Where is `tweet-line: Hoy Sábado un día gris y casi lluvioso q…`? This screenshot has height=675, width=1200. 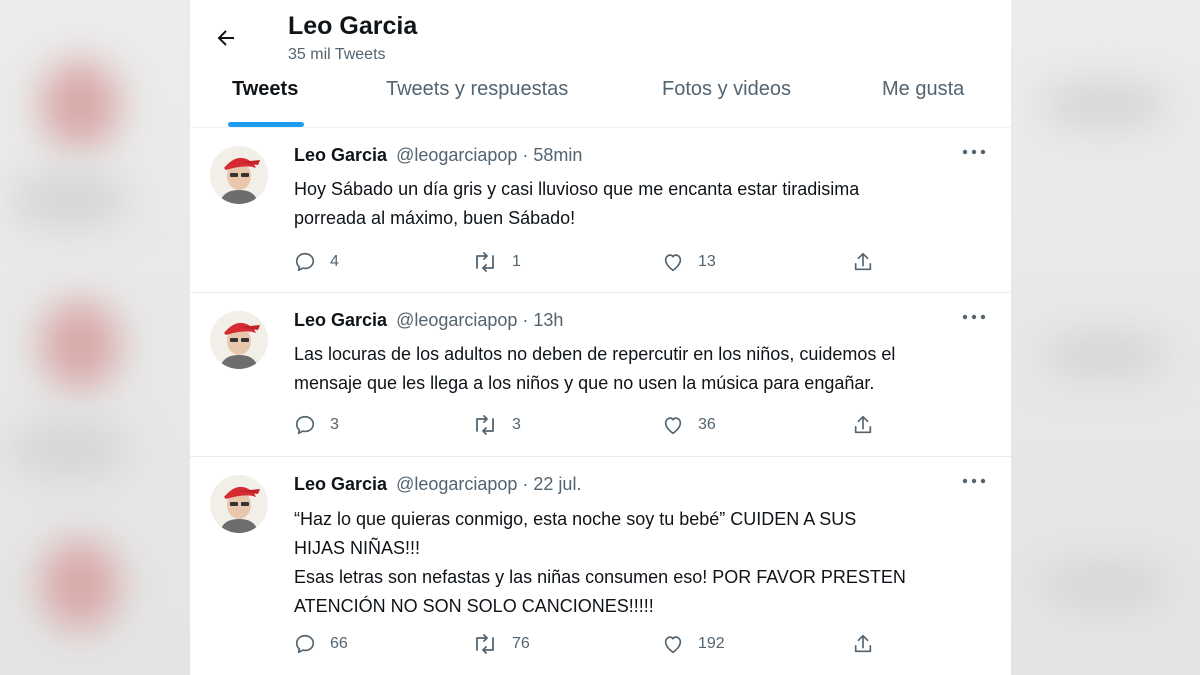
tweet-line: Hoy Sábado un día gris y casi lluvioso q… is located at coordinates (577, 189).